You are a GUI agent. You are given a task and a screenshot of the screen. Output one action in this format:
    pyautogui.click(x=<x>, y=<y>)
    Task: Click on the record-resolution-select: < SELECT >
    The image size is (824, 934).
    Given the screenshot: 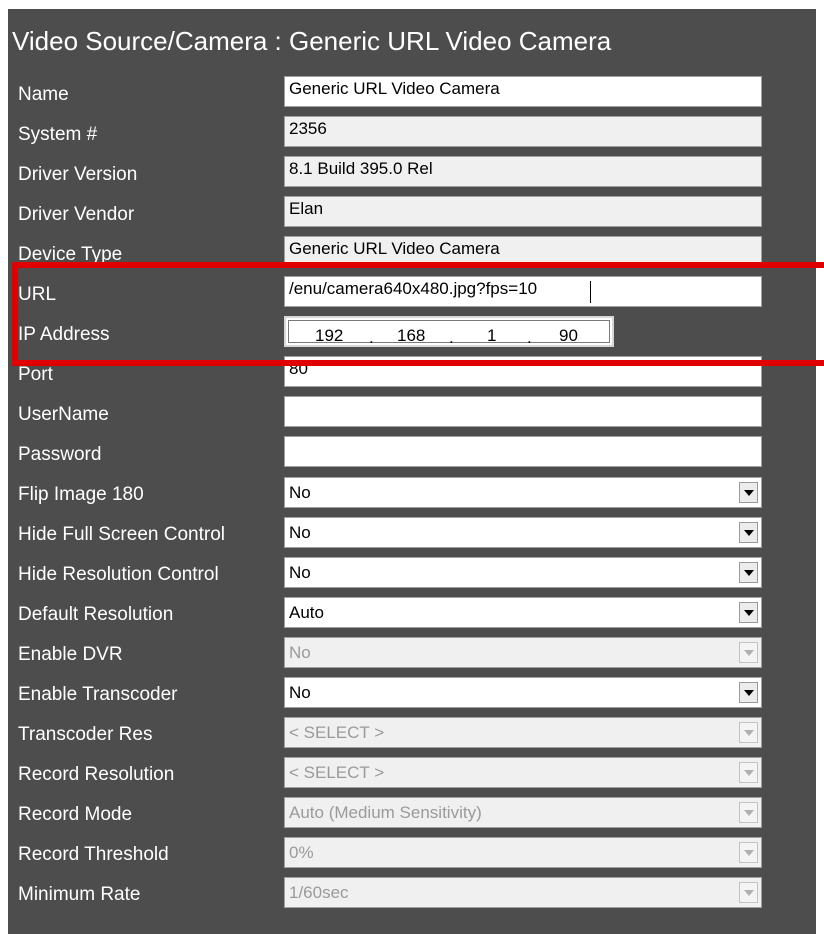 What is the action you would take?
    pyautogui.click(x=523, y=772)
    